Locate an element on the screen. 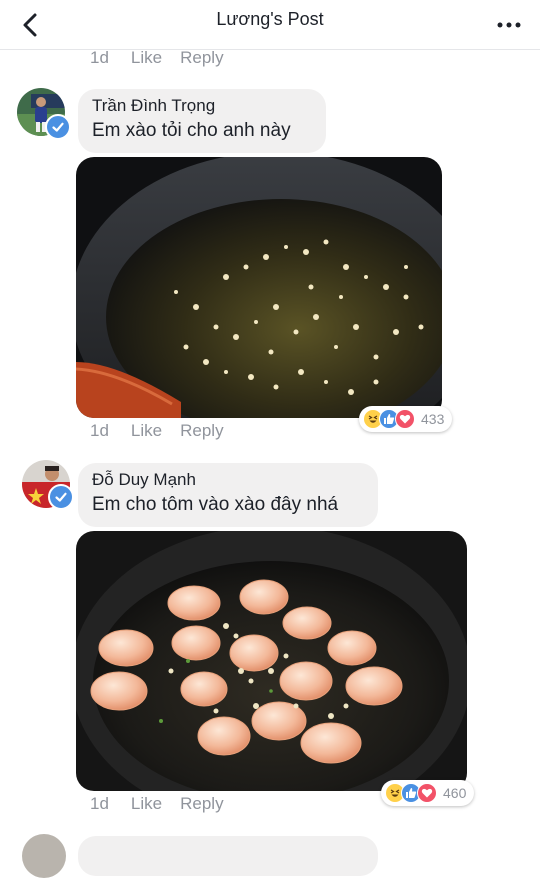 This screenshot has width=540, height=878. comment-bubble is located at coordinates (228, 856).